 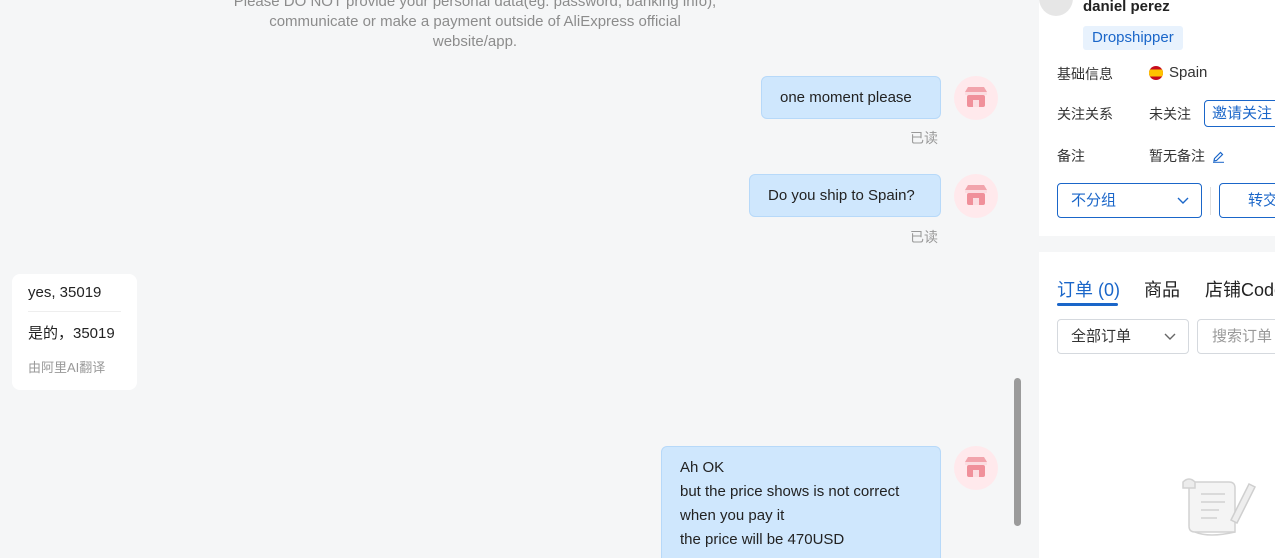 What do you see at coordinates (1170, 114) in the screenshot?
I see `follow-status: 未关注` at bounding box center [1170, 114].